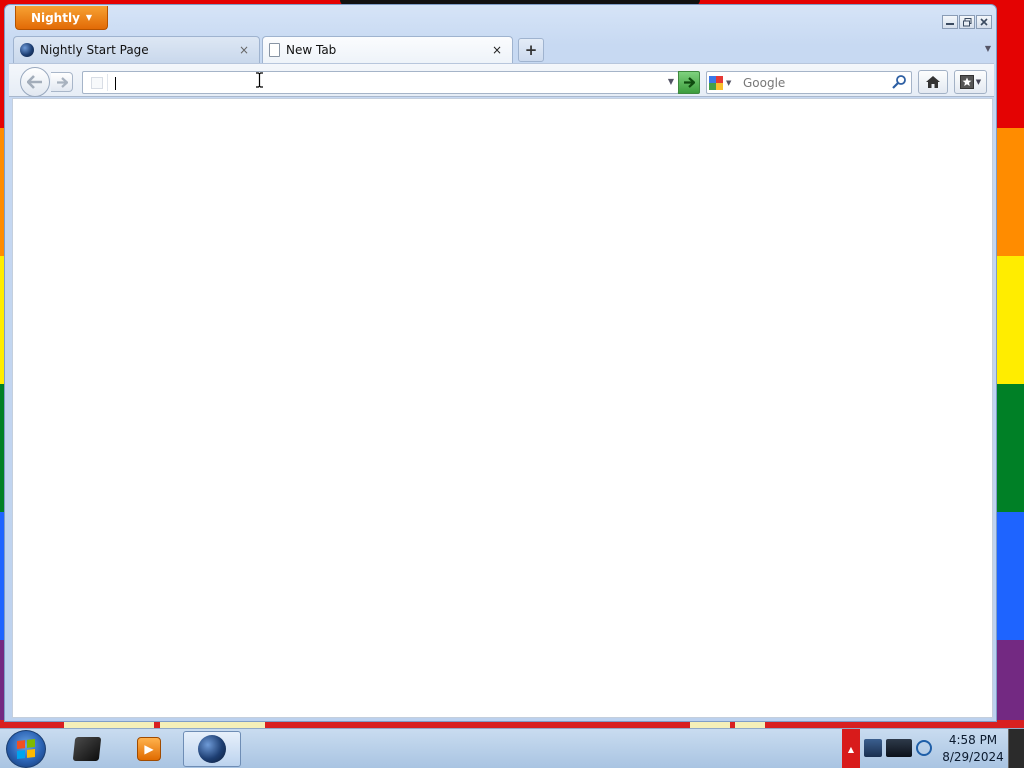 This screenshot has width=1024, height=768. I want to click on media-player-icon: ▶, so click(149, 749).